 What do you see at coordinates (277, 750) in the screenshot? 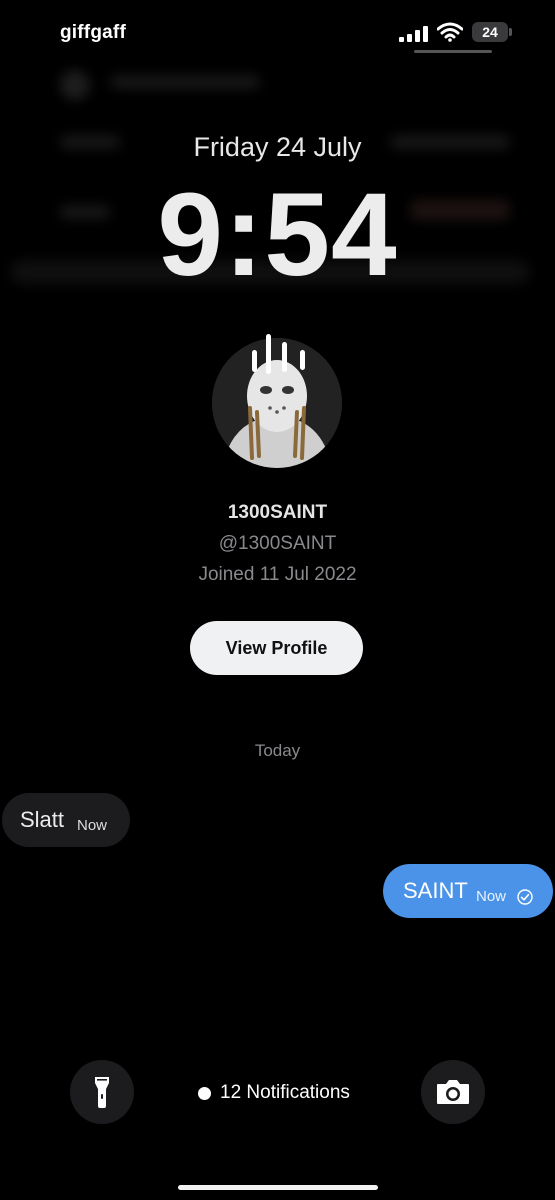
I see `conversation-day-label: Today` at bounding box center [277, 750].